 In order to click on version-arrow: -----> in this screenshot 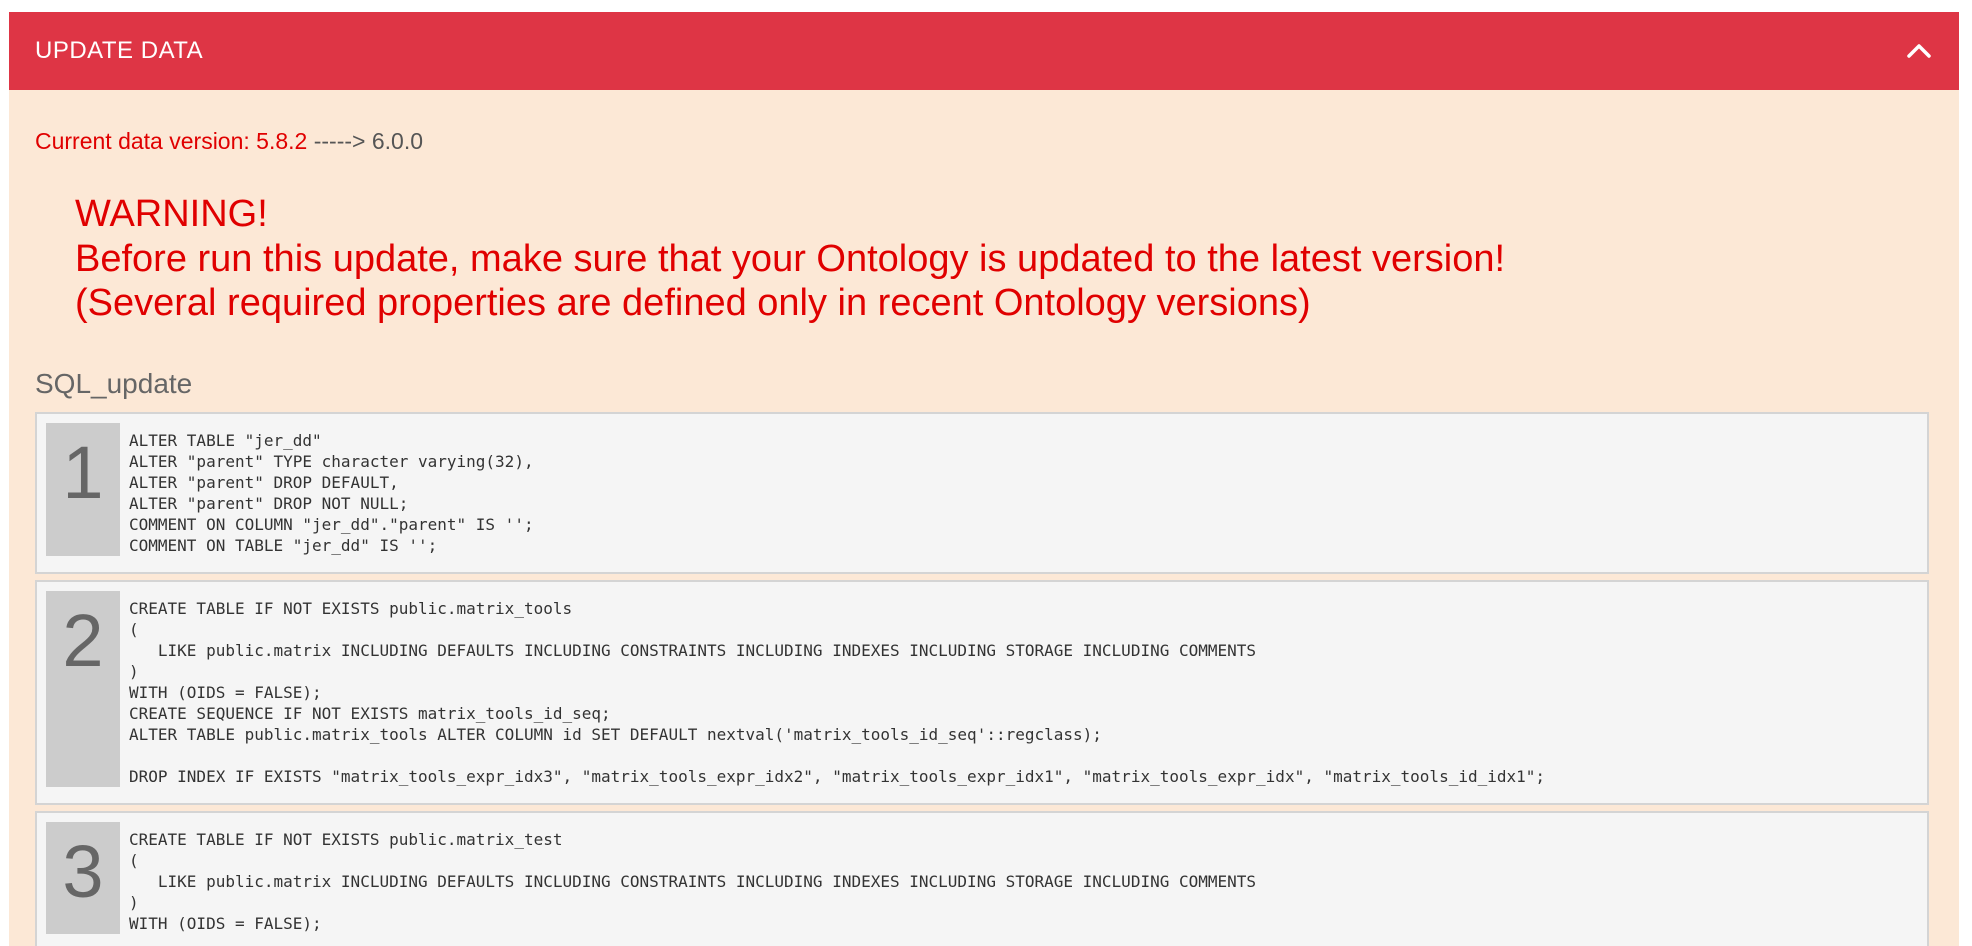, I will do `click(339, 141)`.